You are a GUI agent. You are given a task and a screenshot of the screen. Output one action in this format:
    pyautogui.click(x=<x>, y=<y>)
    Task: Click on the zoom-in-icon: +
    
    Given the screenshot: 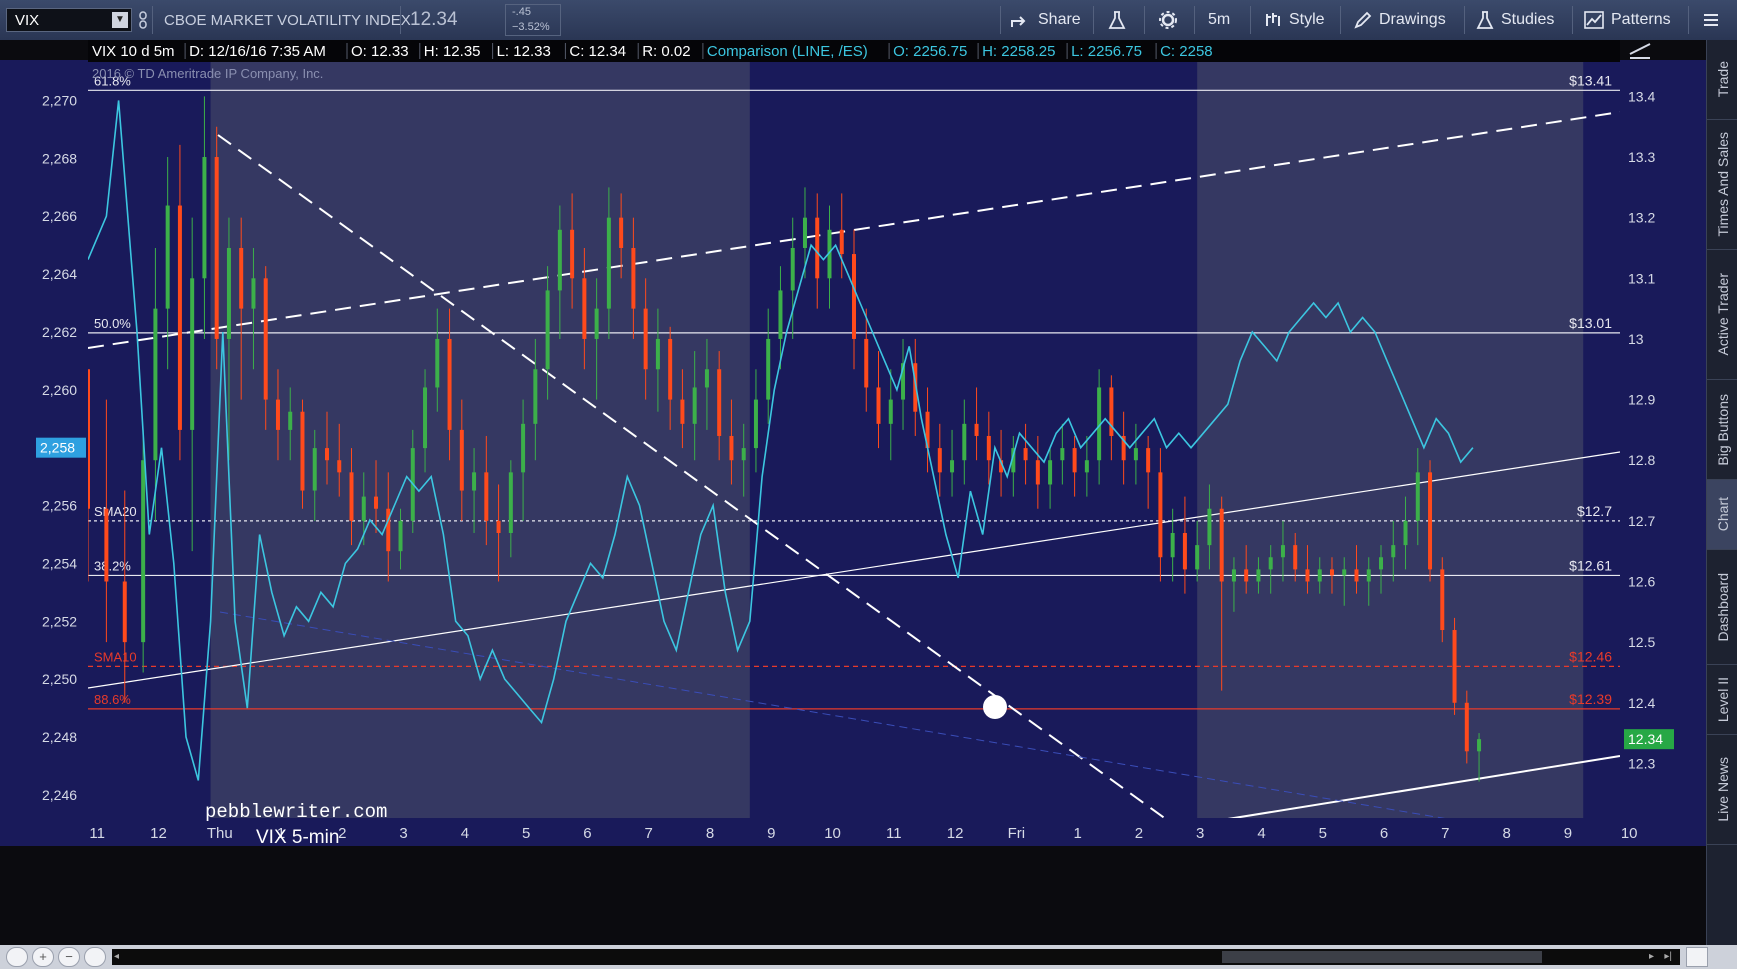 What is the action you would take?
    pyautogui.click(x=43, y=957)
    